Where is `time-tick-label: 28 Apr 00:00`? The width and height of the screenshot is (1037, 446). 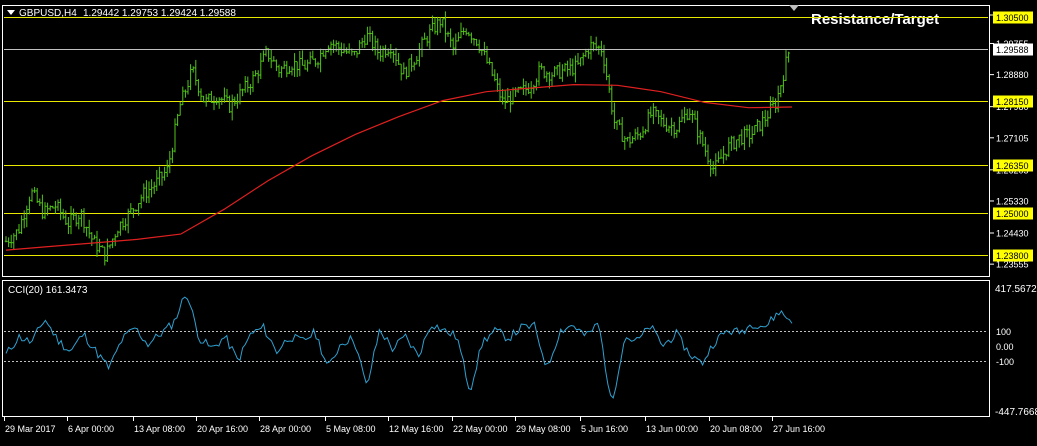
time-tick-label: 28 Apr 00:00 is located at coordinates (285, 429).